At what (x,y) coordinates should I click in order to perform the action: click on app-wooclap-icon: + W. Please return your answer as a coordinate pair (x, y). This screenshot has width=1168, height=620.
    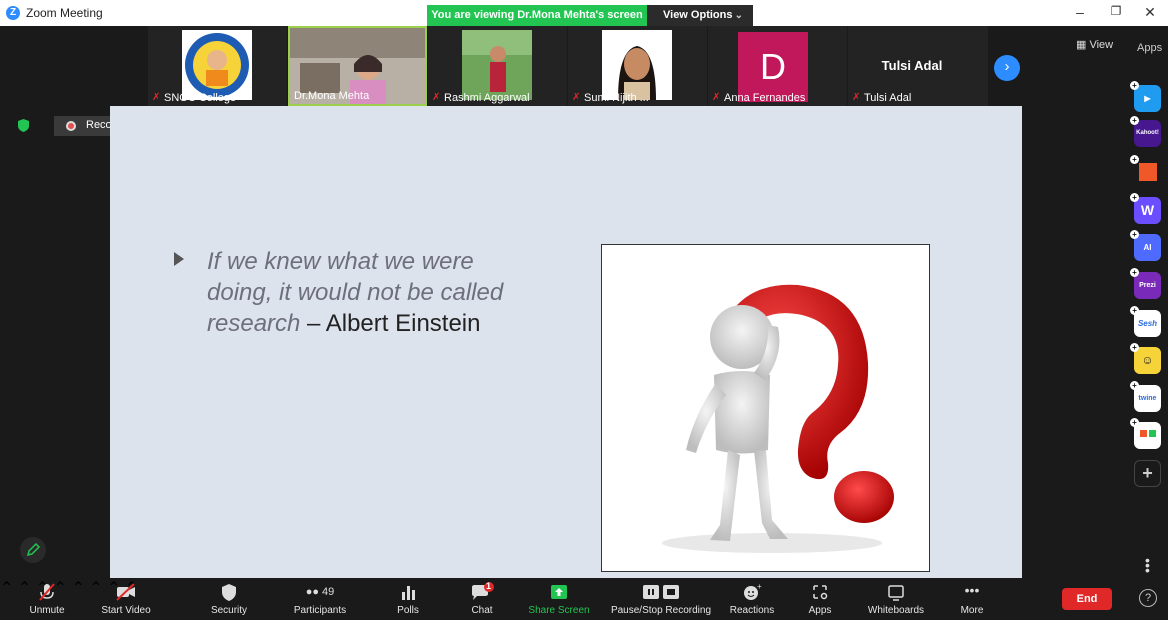
    Looking at the image, I should click on (1145, 208).